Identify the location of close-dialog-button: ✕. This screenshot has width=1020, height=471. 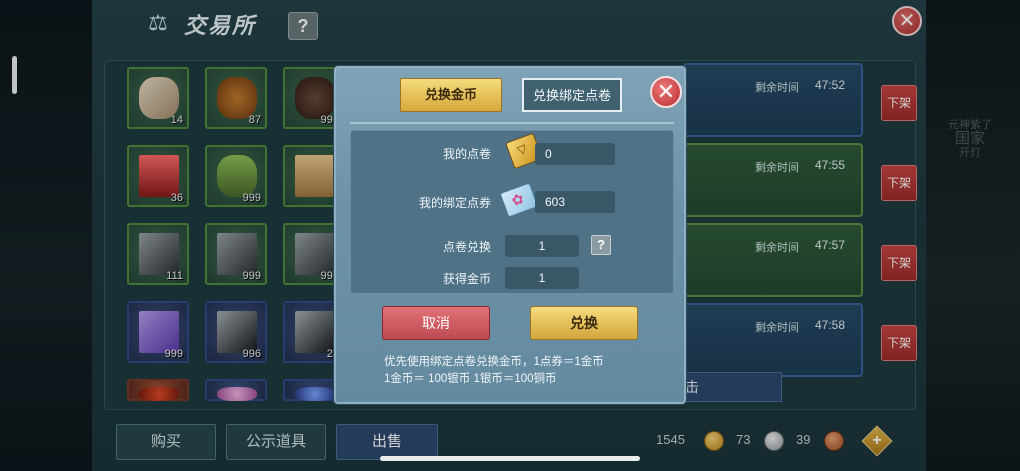
(666, 92).